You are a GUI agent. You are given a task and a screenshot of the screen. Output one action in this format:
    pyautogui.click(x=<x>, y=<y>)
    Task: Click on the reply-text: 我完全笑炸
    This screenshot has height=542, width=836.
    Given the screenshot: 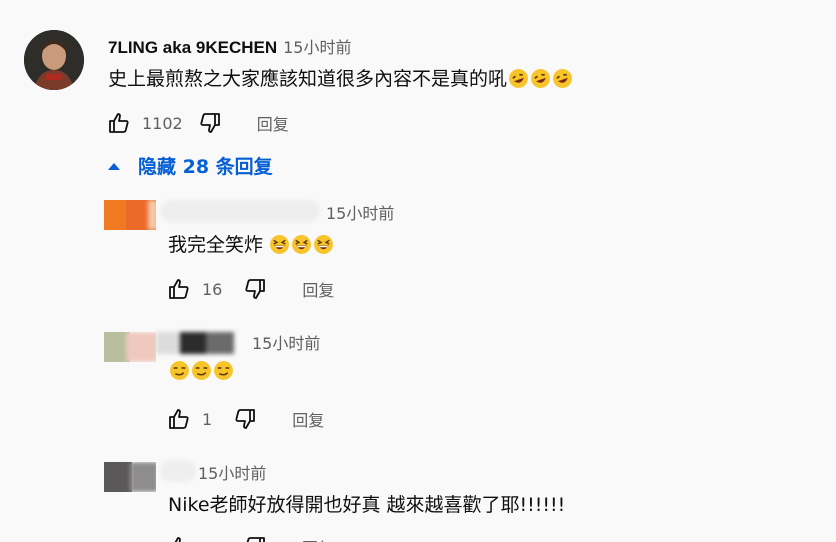 What is the action you would take?
    pyautogui.click(x=251, y=243)
    